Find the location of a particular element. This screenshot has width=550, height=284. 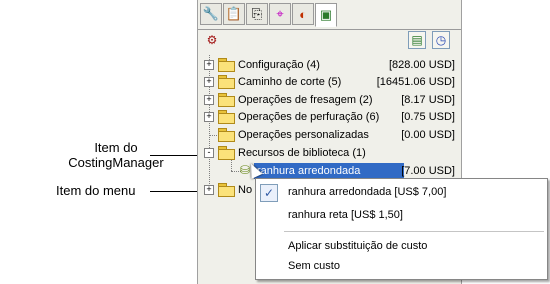

configuration-manager-tab: ⎘ is located at coordinates (257, 14).